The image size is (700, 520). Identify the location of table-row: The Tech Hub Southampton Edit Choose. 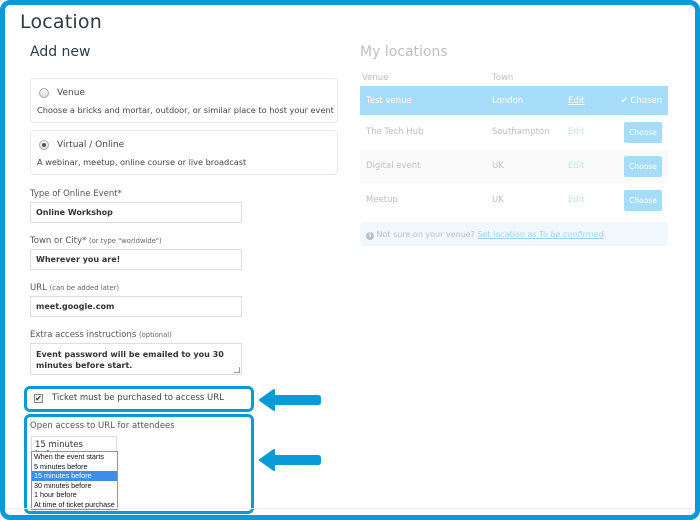
(514, 132).